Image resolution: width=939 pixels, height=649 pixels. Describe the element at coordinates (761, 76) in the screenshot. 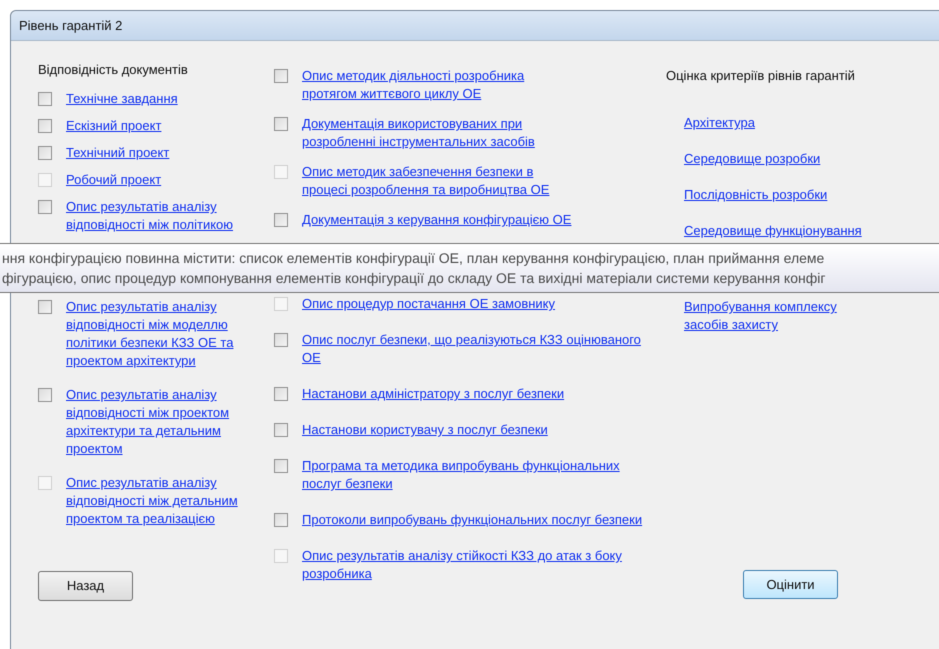

I see `section-heading: Оцінка критеріїв рівнів гарантій` at that location.